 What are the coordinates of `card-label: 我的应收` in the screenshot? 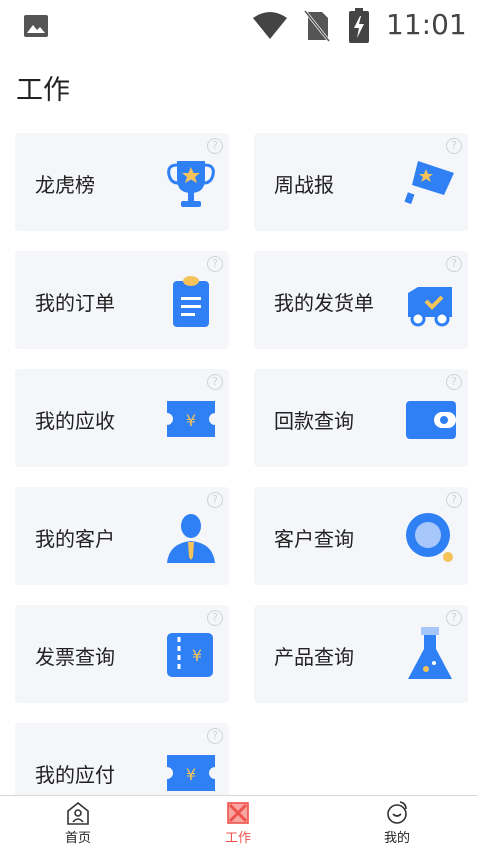 It's located at (75, 421).